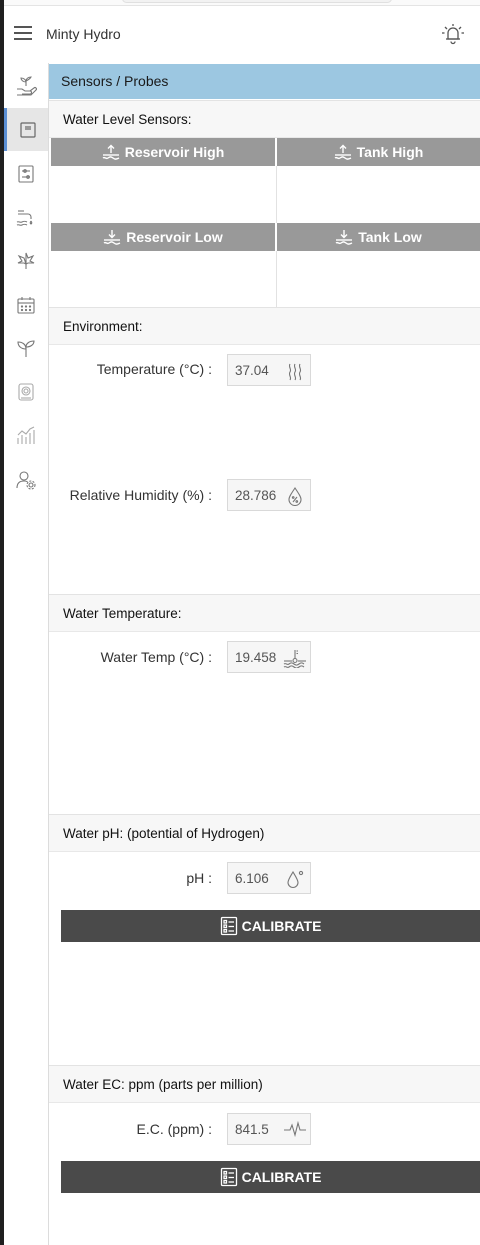 The height and width of the screenshot is (1245, 480). I want to click on ec-label: E.C. (ppm) :, so click(174, 1129).